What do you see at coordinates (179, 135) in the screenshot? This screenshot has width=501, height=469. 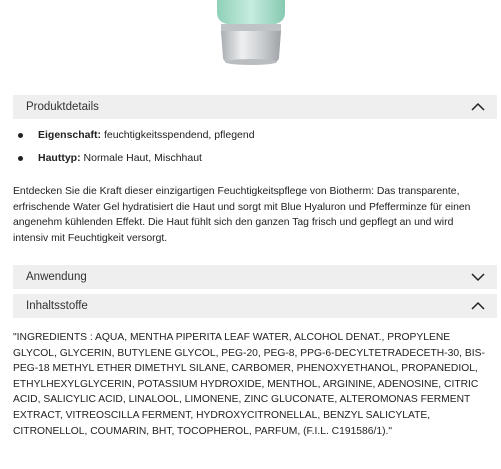 I see `bullet-value: feuchtigkeitsspendend, pflegend` at bounding box center [179, 135].